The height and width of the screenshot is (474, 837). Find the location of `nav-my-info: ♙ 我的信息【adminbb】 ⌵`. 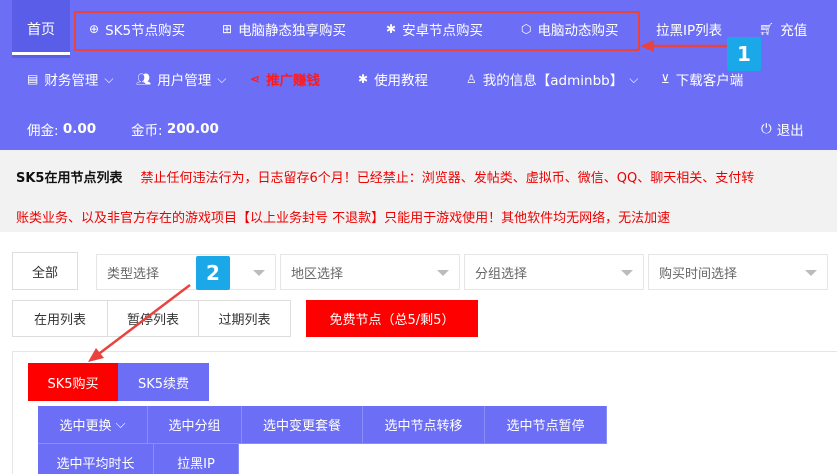

nav-my-info: ♙ 我的信息【adminbb】 ⌵ is located at coordinates (552, 79).